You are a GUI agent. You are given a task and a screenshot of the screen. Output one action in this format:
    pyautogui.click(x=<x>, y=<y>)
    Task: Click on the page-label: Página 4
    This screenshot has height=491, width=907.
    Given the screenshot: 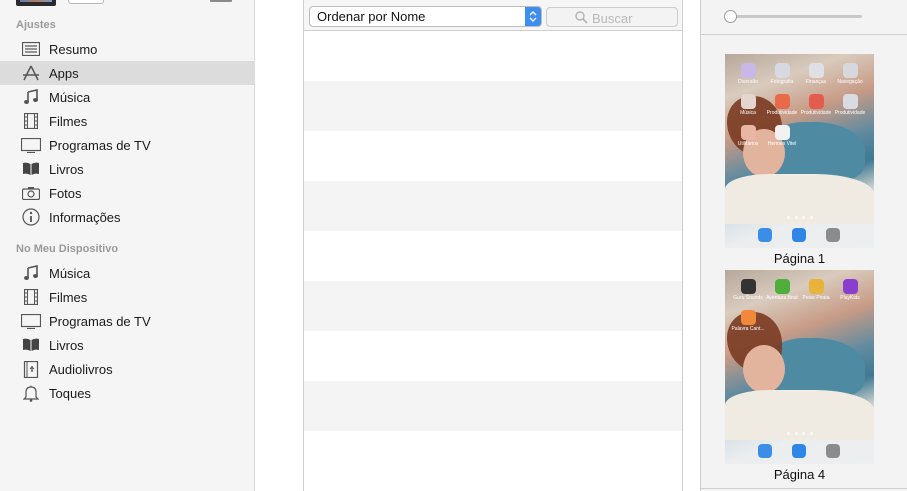 What is the action you would take?
    pyautogui.click(x=799, y=474)
    